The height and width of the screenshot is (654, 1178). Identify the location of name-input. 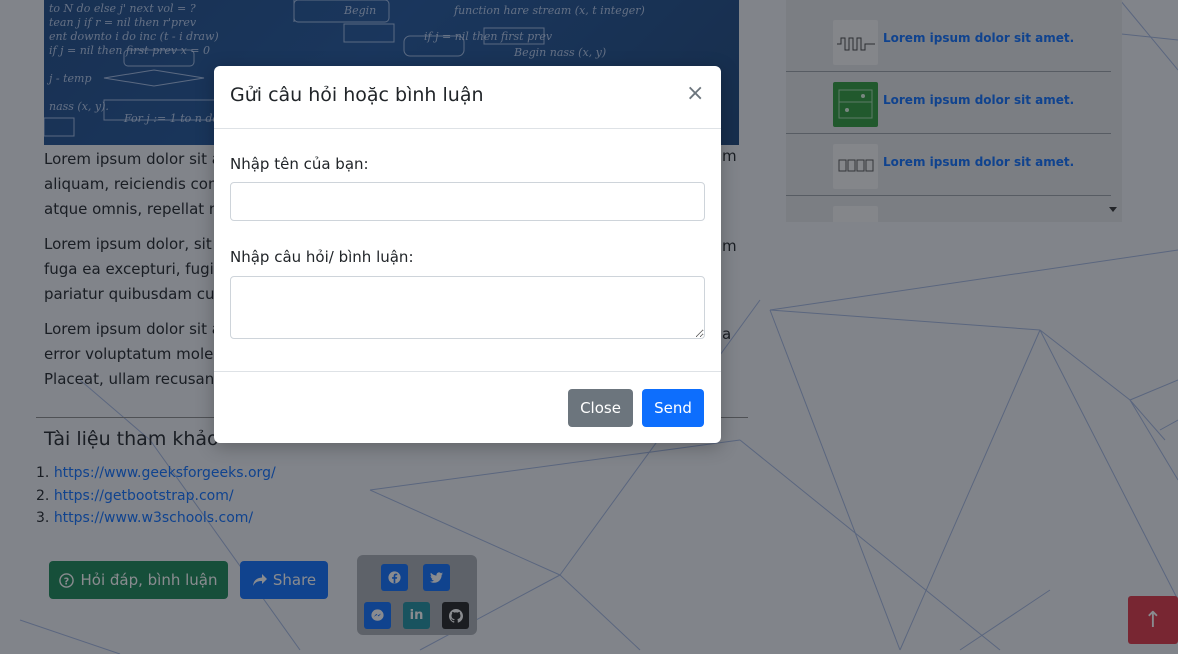
(467, 201).